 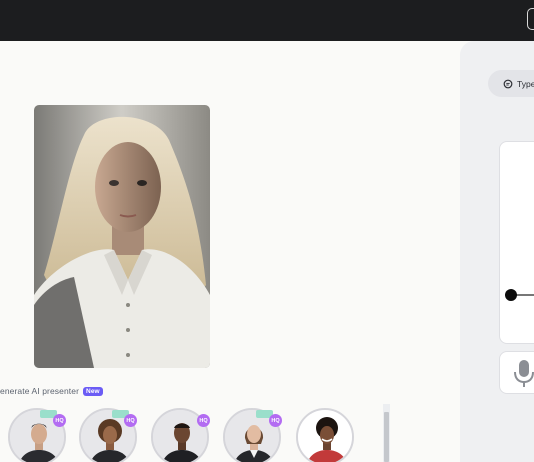 What do you see at coordinates (59, 420) in the screenshot?
I see `hq-badge-1: HQ` at bounding box center [59, 420].